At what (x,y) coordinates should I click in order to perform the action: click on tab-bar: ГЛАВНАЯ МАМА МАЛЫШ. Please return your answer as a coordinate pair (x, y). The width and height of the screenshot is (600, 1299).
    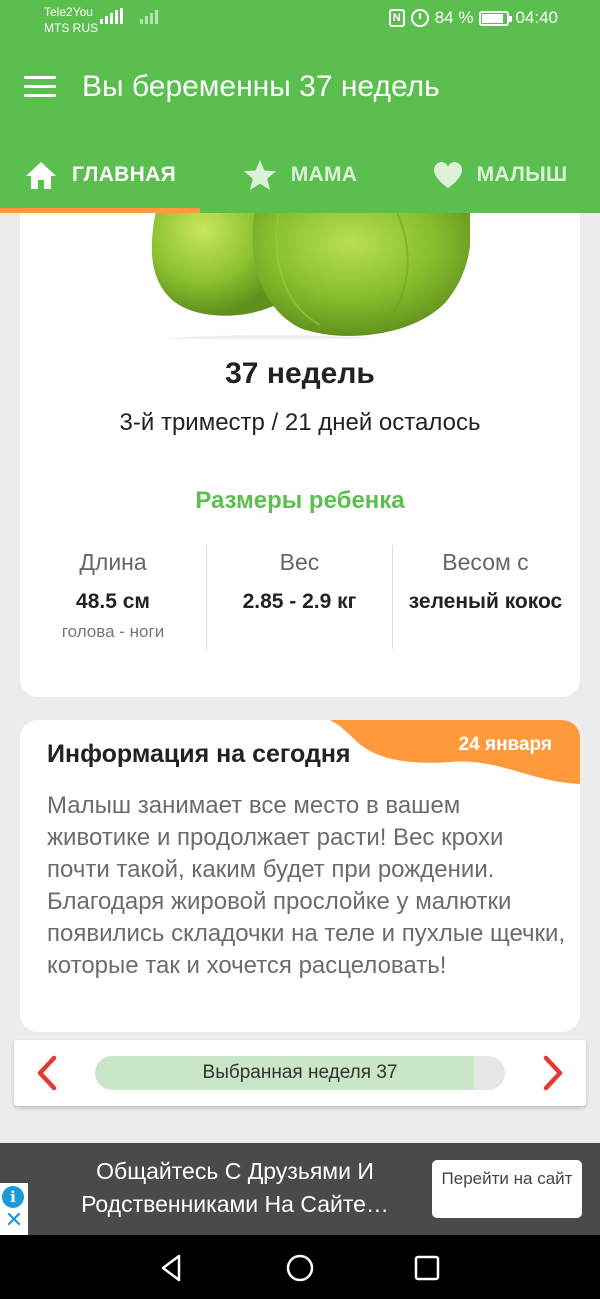
    Looking at the image, I should click on (300, 175).